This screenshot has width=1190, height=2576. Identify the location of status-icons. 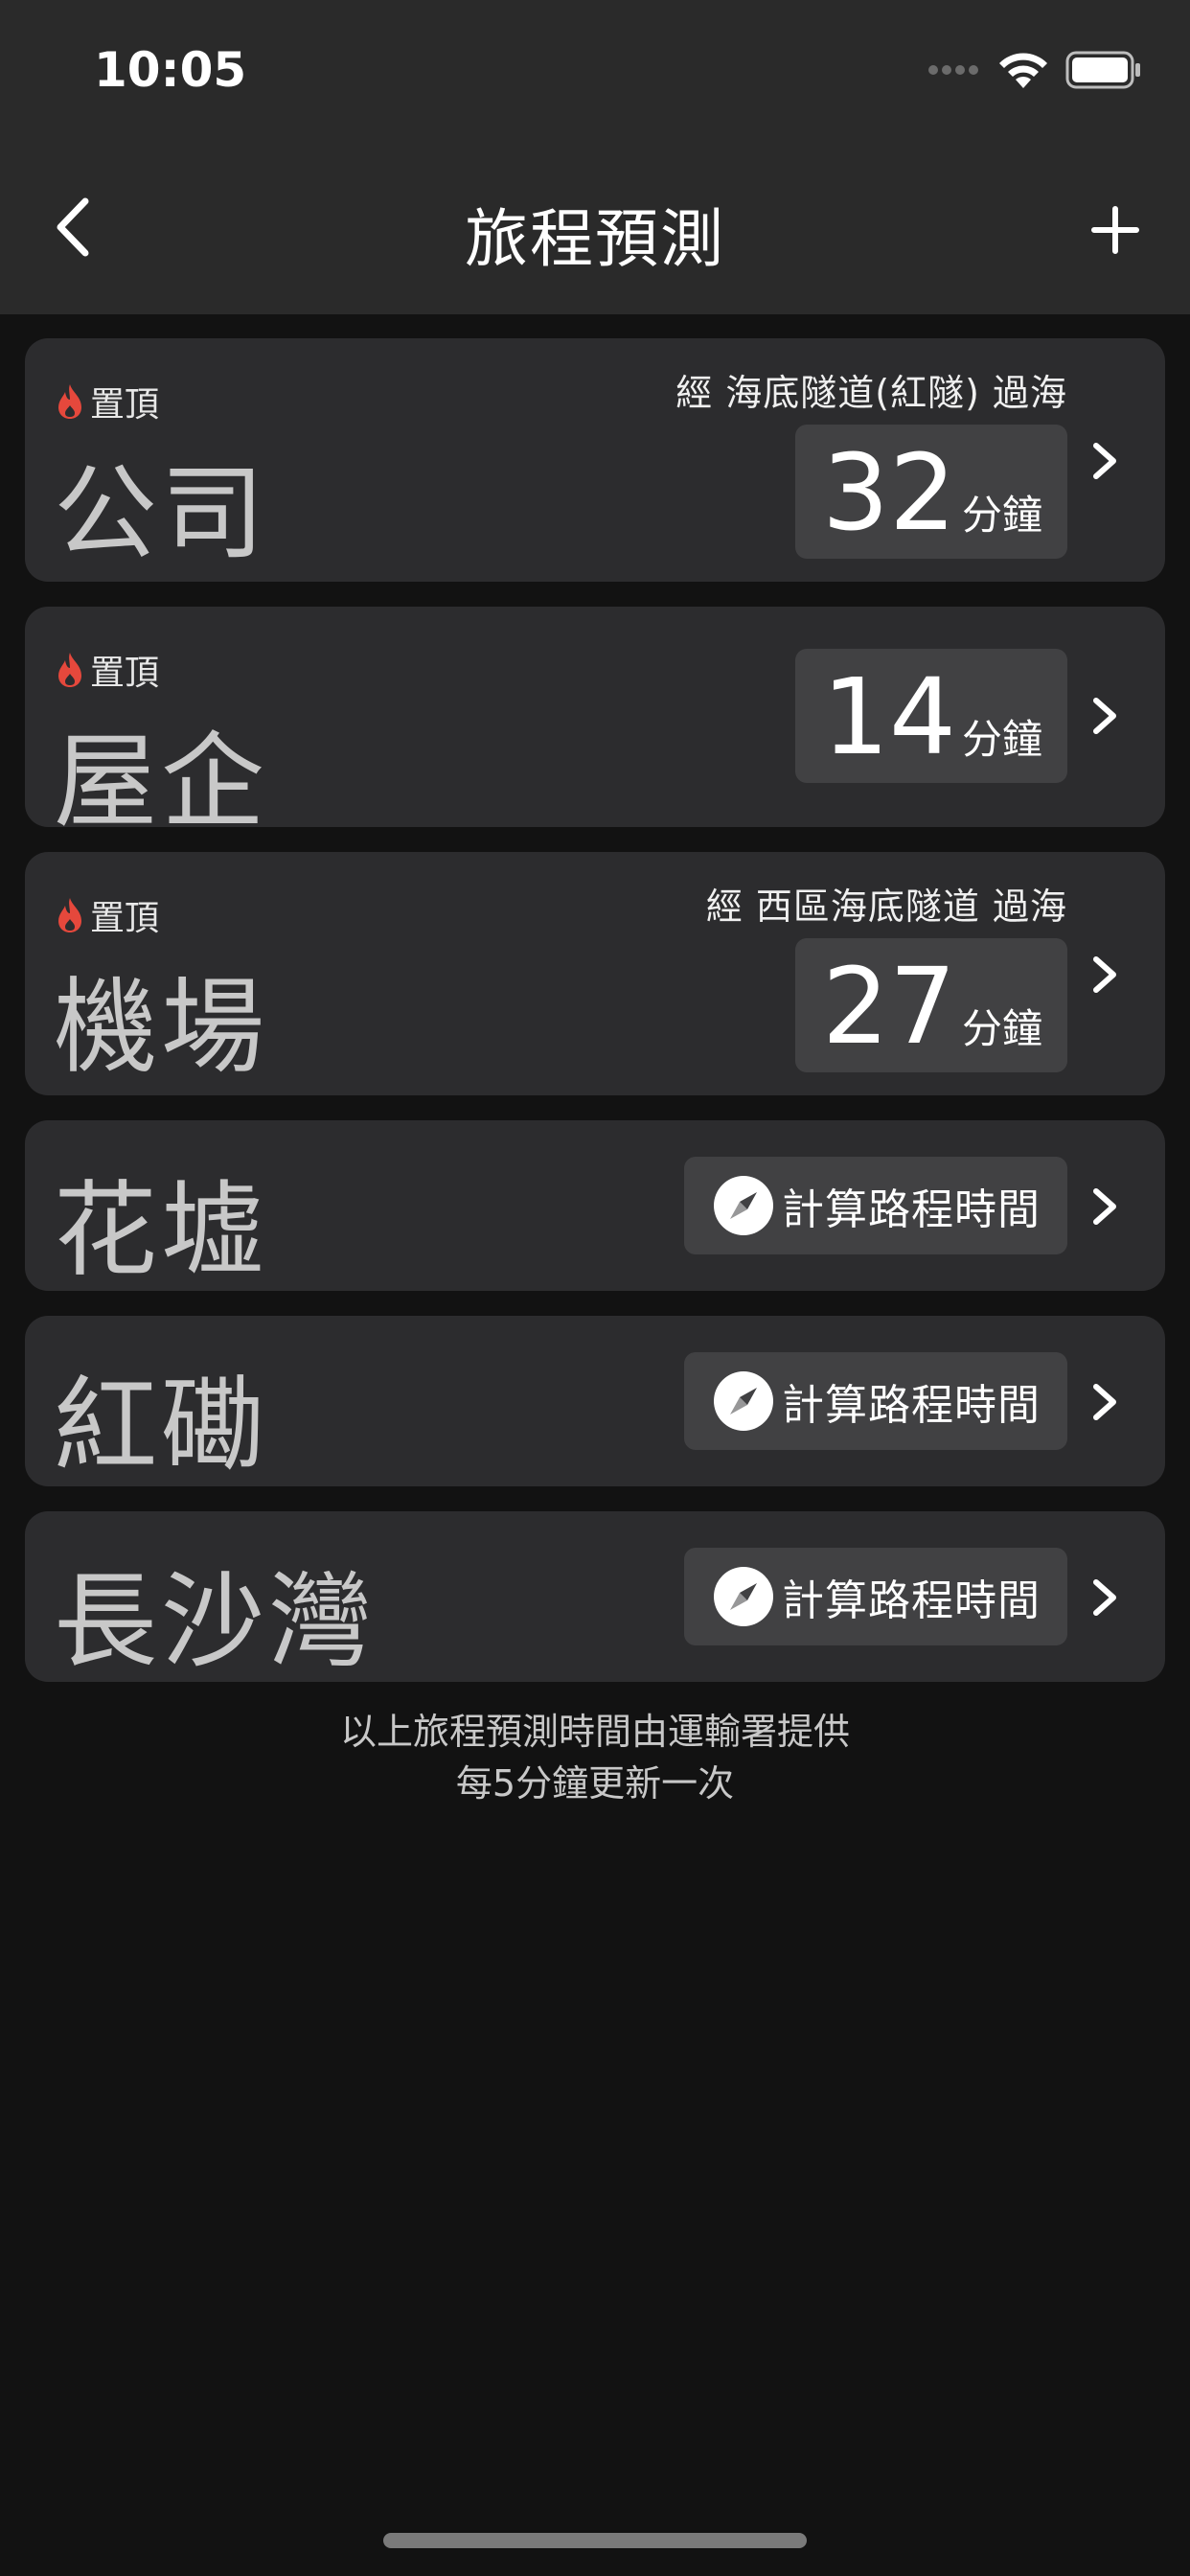
(1035, 70).